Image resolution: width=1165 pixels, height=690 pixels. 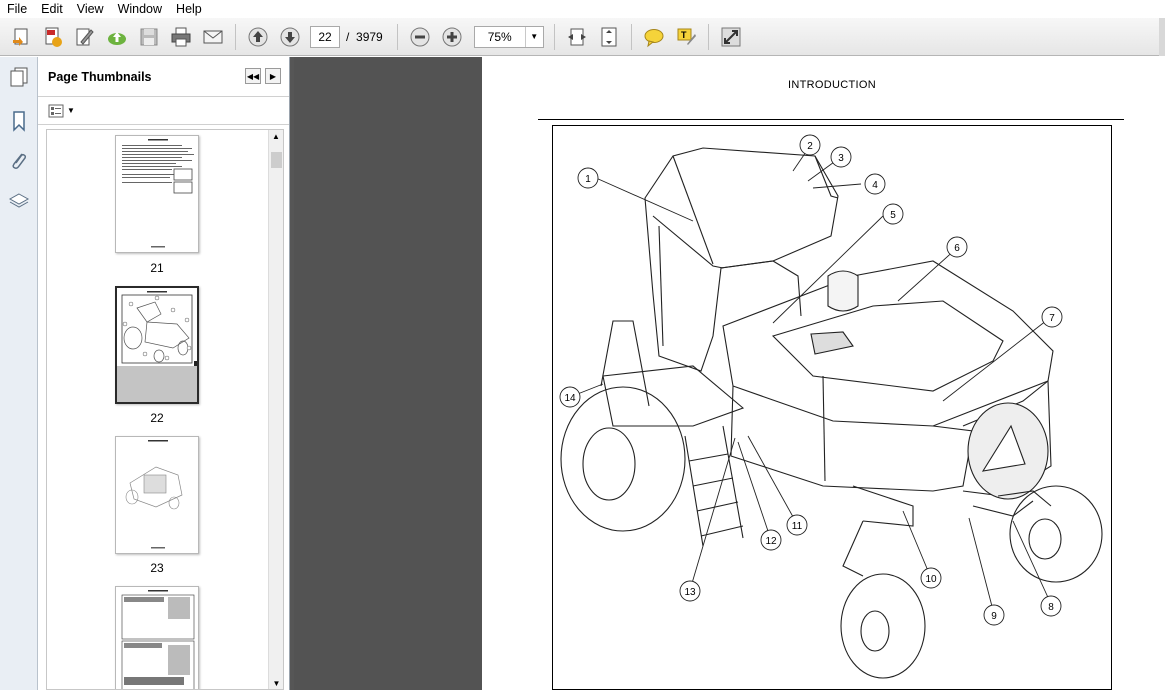 I want to click on page-thumbnails-icon, so click(x=19, y=77).